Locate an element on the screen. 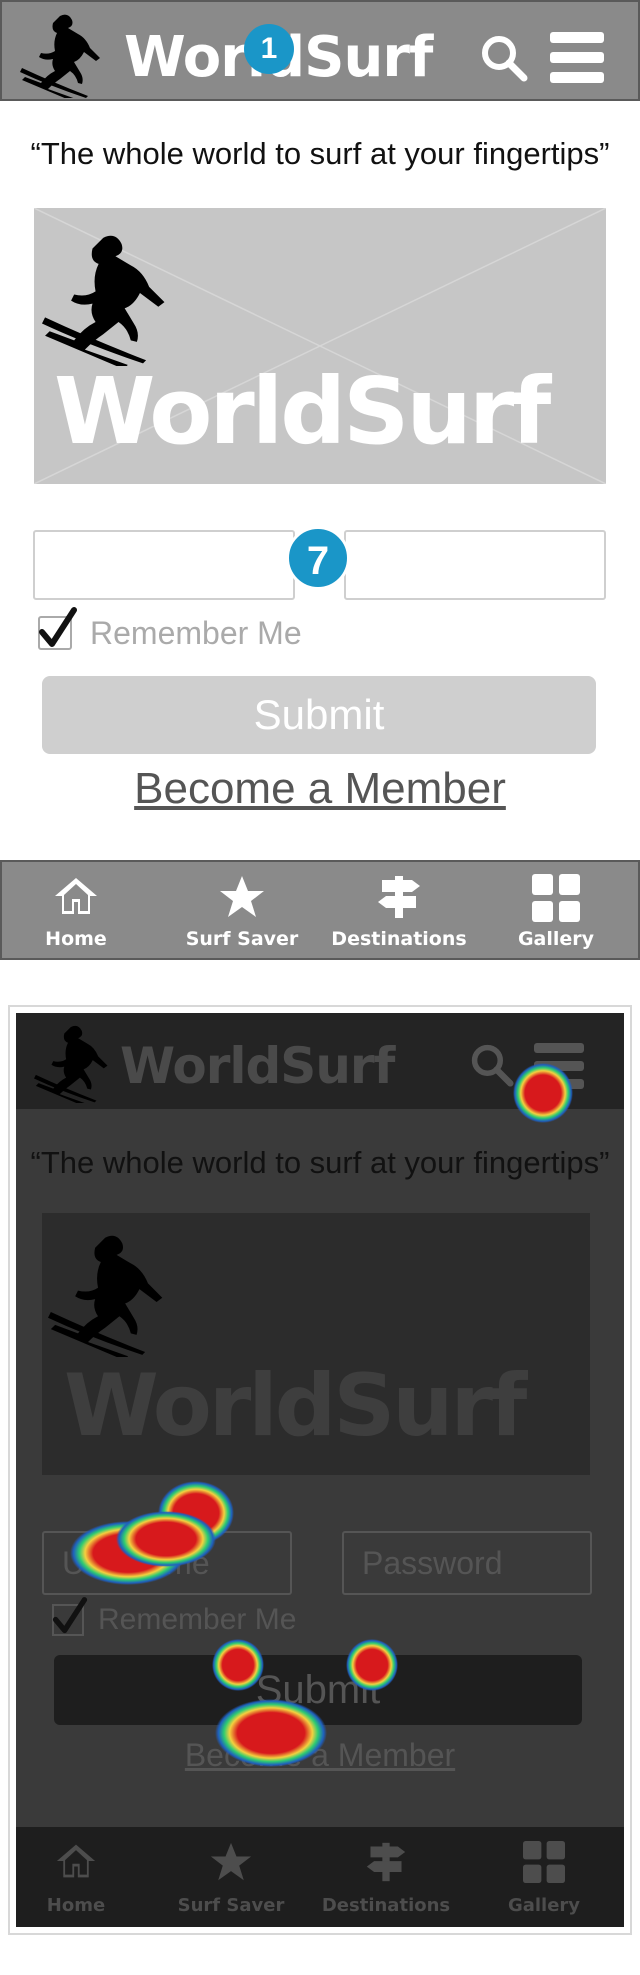 The image size is (640, 1975). password-field is located at coordinates (475, 565).